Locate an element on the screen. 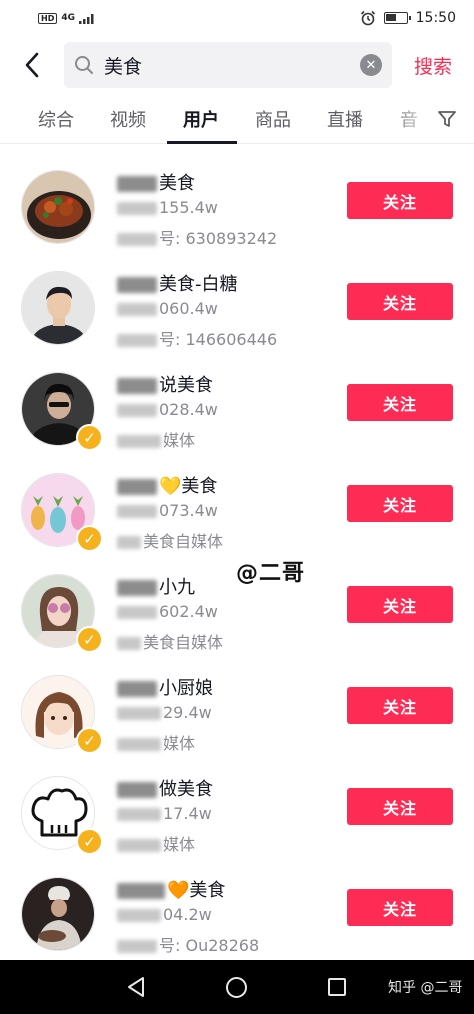 The width and height of the screenshot is (474, 1014). back-button is located at coordinates (32, 65).